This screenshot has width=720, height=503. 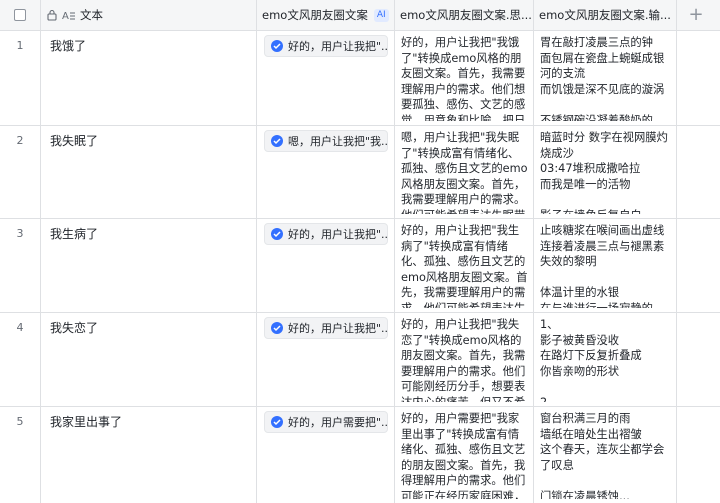 What do you see at coordinates (91, 15) in the screenshot?
I see `column-header-text-label: 文本` at bounding box center [91, 15].